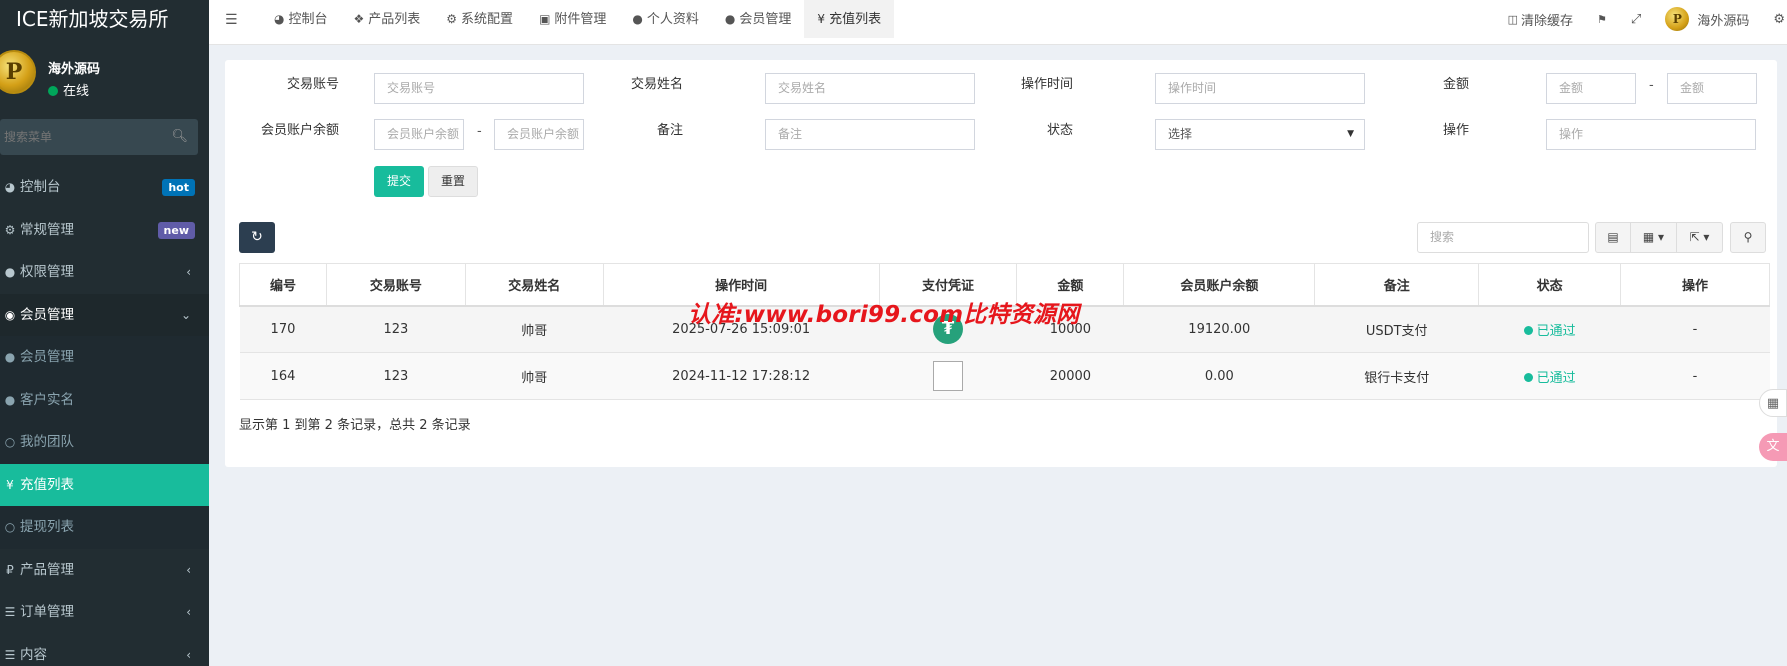  I want to click on fullscreen-icon: ⤢, so click(1636, 19).